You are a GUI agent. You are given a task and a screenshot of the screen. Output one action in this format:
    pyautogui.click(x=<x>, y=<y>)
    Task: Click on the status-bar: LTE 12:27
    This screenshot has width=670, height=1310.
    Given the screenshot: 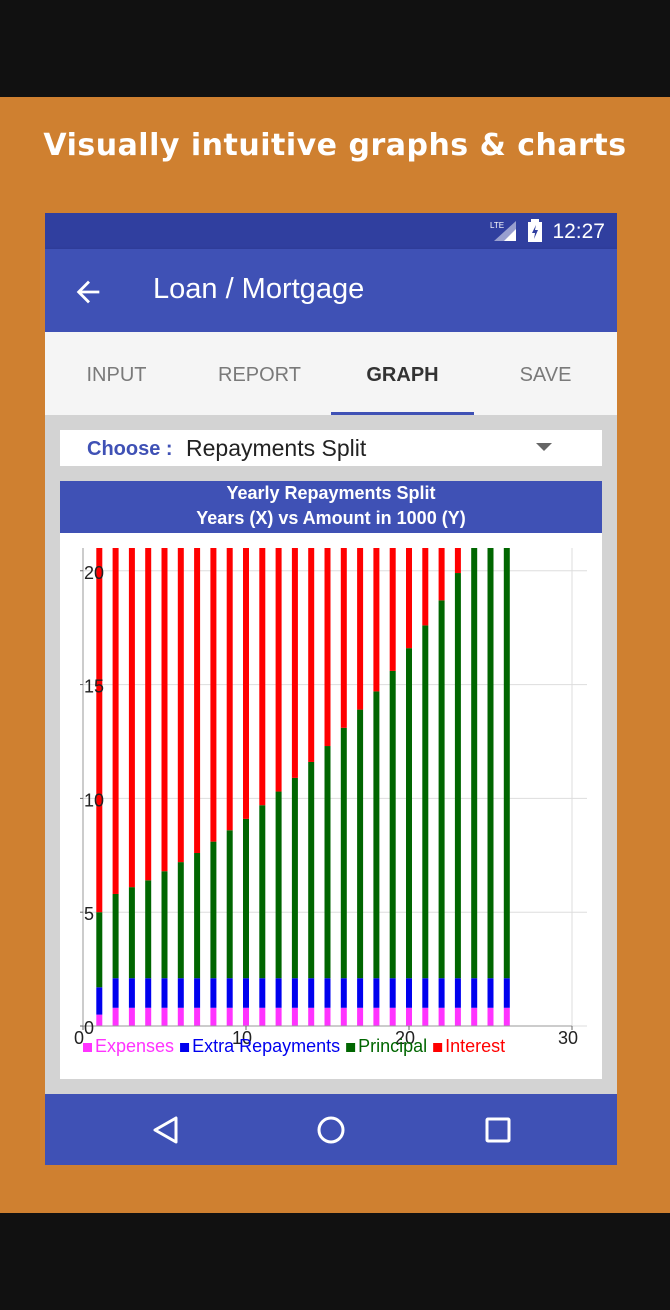 What is the action you would take?
    pyautogui.click(x=331, y=231)
    